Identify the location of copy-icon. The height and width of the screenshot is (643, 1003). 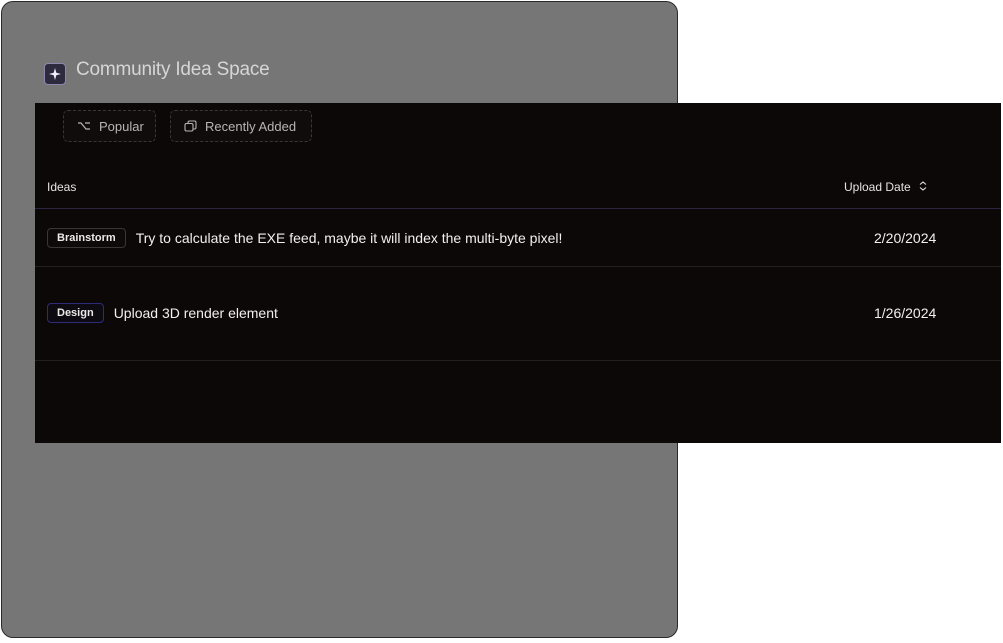
(190, 126).